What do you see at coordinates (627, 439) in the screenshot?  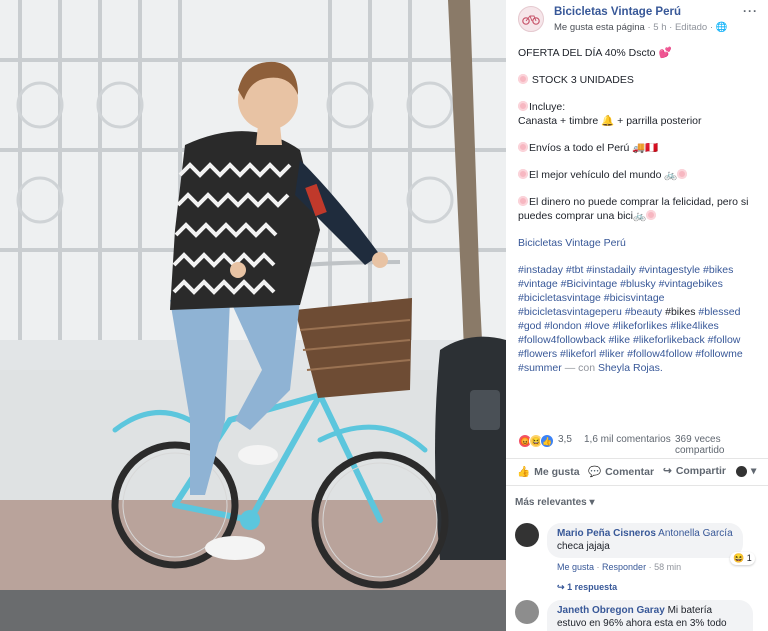 I see `comments-count: 1,6 mil comentarios` at bounding box center [627, 439].